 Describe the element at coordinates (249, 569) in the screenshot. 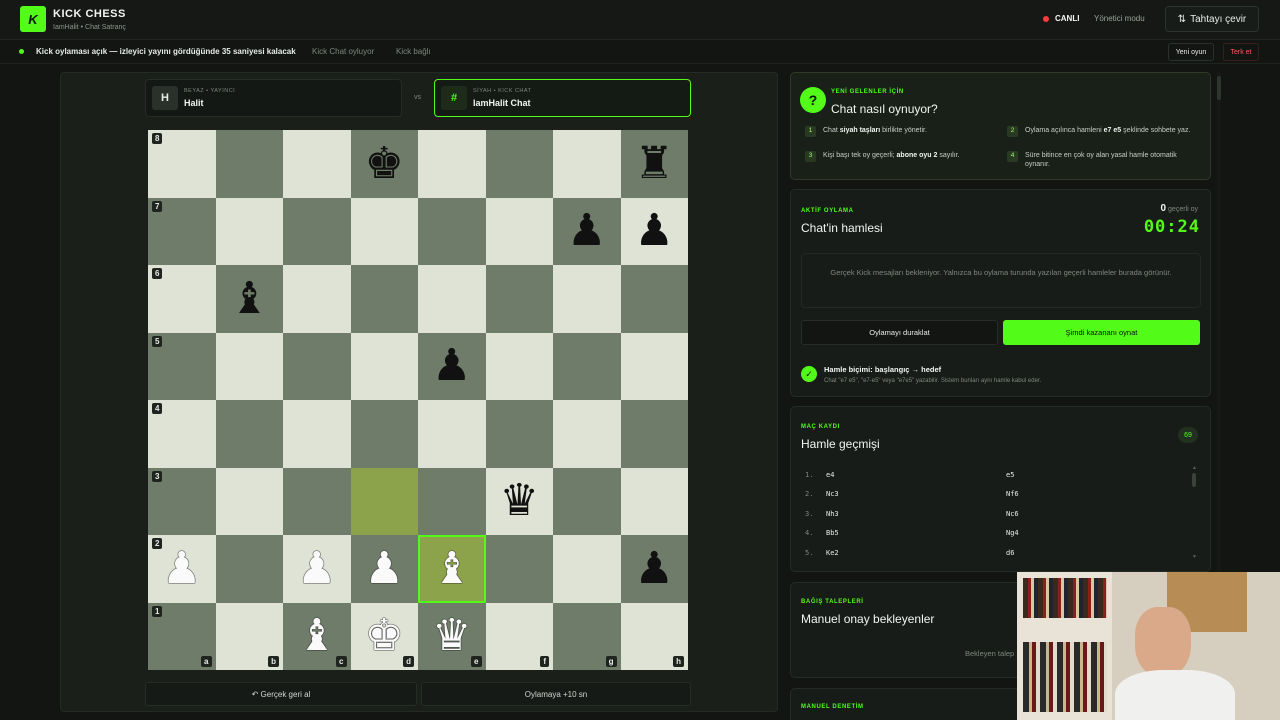

I see `square-b2` at that location.